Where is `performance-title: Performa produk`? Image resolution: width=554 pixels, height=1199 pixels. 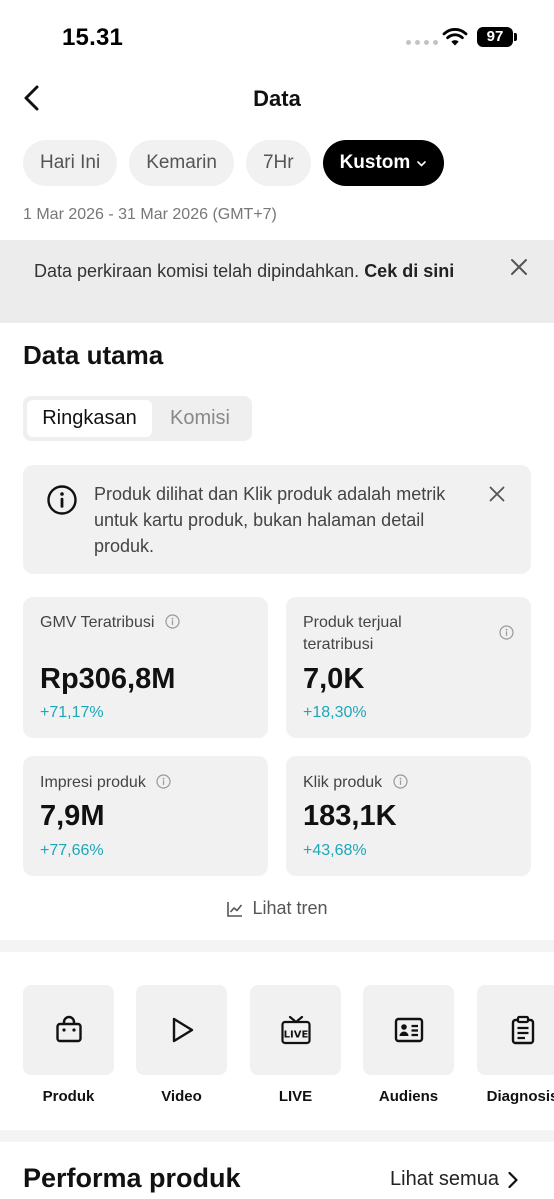
performance-title: Performa produk is located at coordinates (132, 1178).